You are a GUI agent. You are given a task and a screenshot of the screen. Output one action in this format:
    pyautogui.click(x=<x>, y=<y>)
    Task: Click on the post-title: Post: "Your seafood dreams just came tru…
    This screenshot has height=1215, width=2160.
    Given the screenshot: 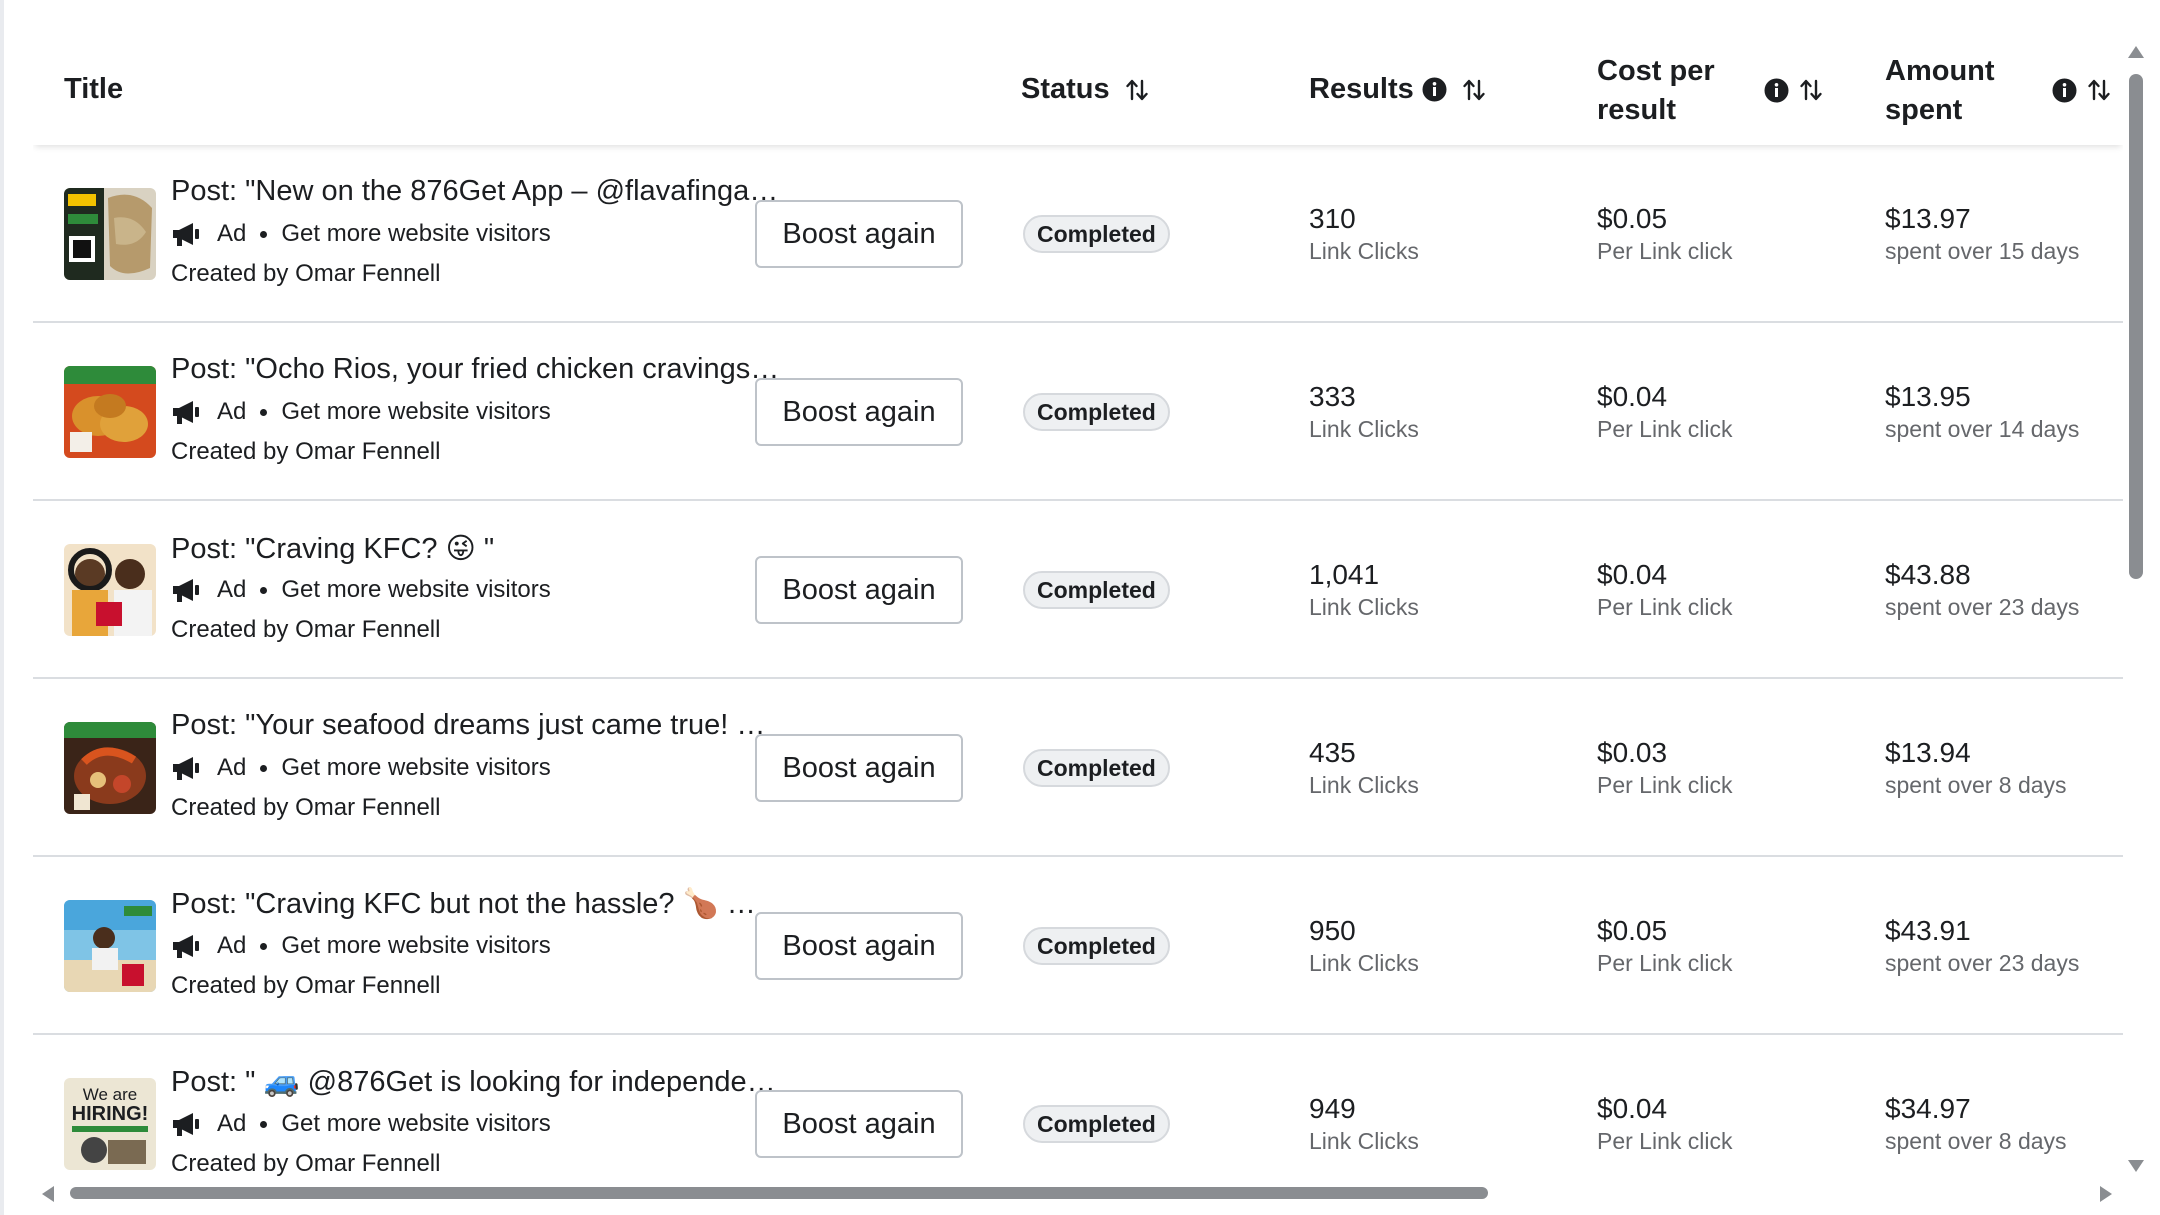 What is the action you would take?
    pyautogui.click(x=476, y=725)
    